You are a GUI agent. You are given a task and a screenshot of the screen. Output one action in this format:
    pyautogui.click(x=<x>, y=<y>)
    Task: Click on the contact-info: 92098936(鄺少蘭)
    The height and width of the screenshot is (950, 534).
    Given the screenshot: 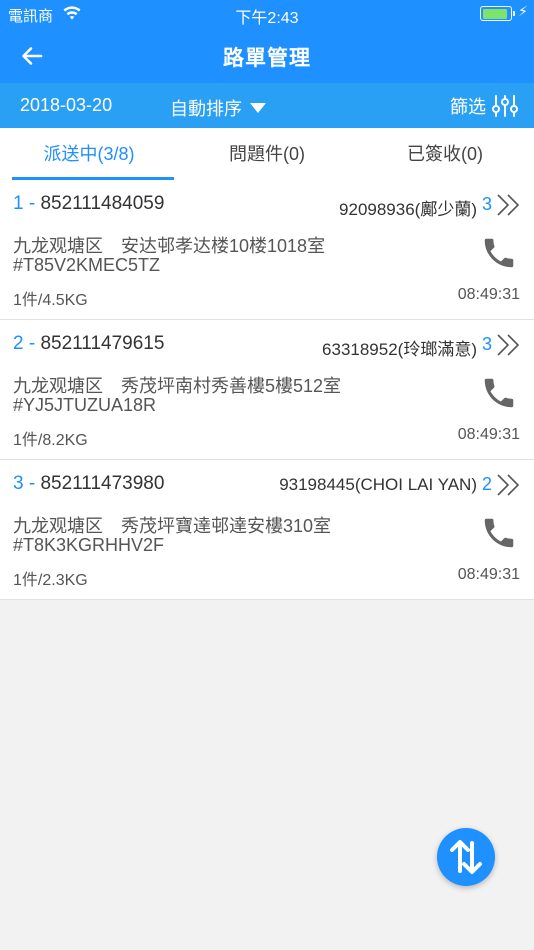 What is the action you would take?
    pyautogui.click(x=408, y=209)
    